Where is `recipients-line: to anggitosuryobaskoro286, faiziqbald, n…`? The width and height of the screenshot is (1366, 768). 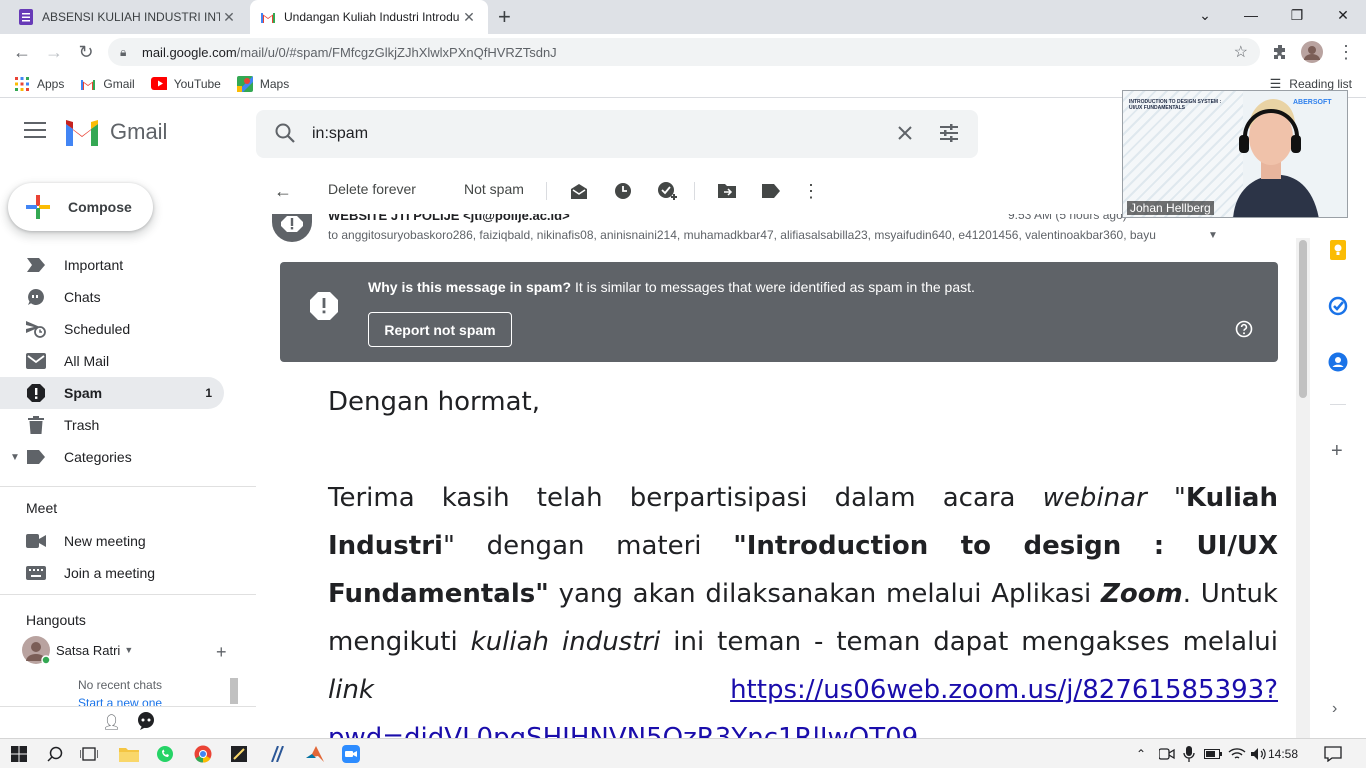 recipients-line: to anggitosuryobaskoro286, faiziqbald, n… is located at coordinates (768, 235).